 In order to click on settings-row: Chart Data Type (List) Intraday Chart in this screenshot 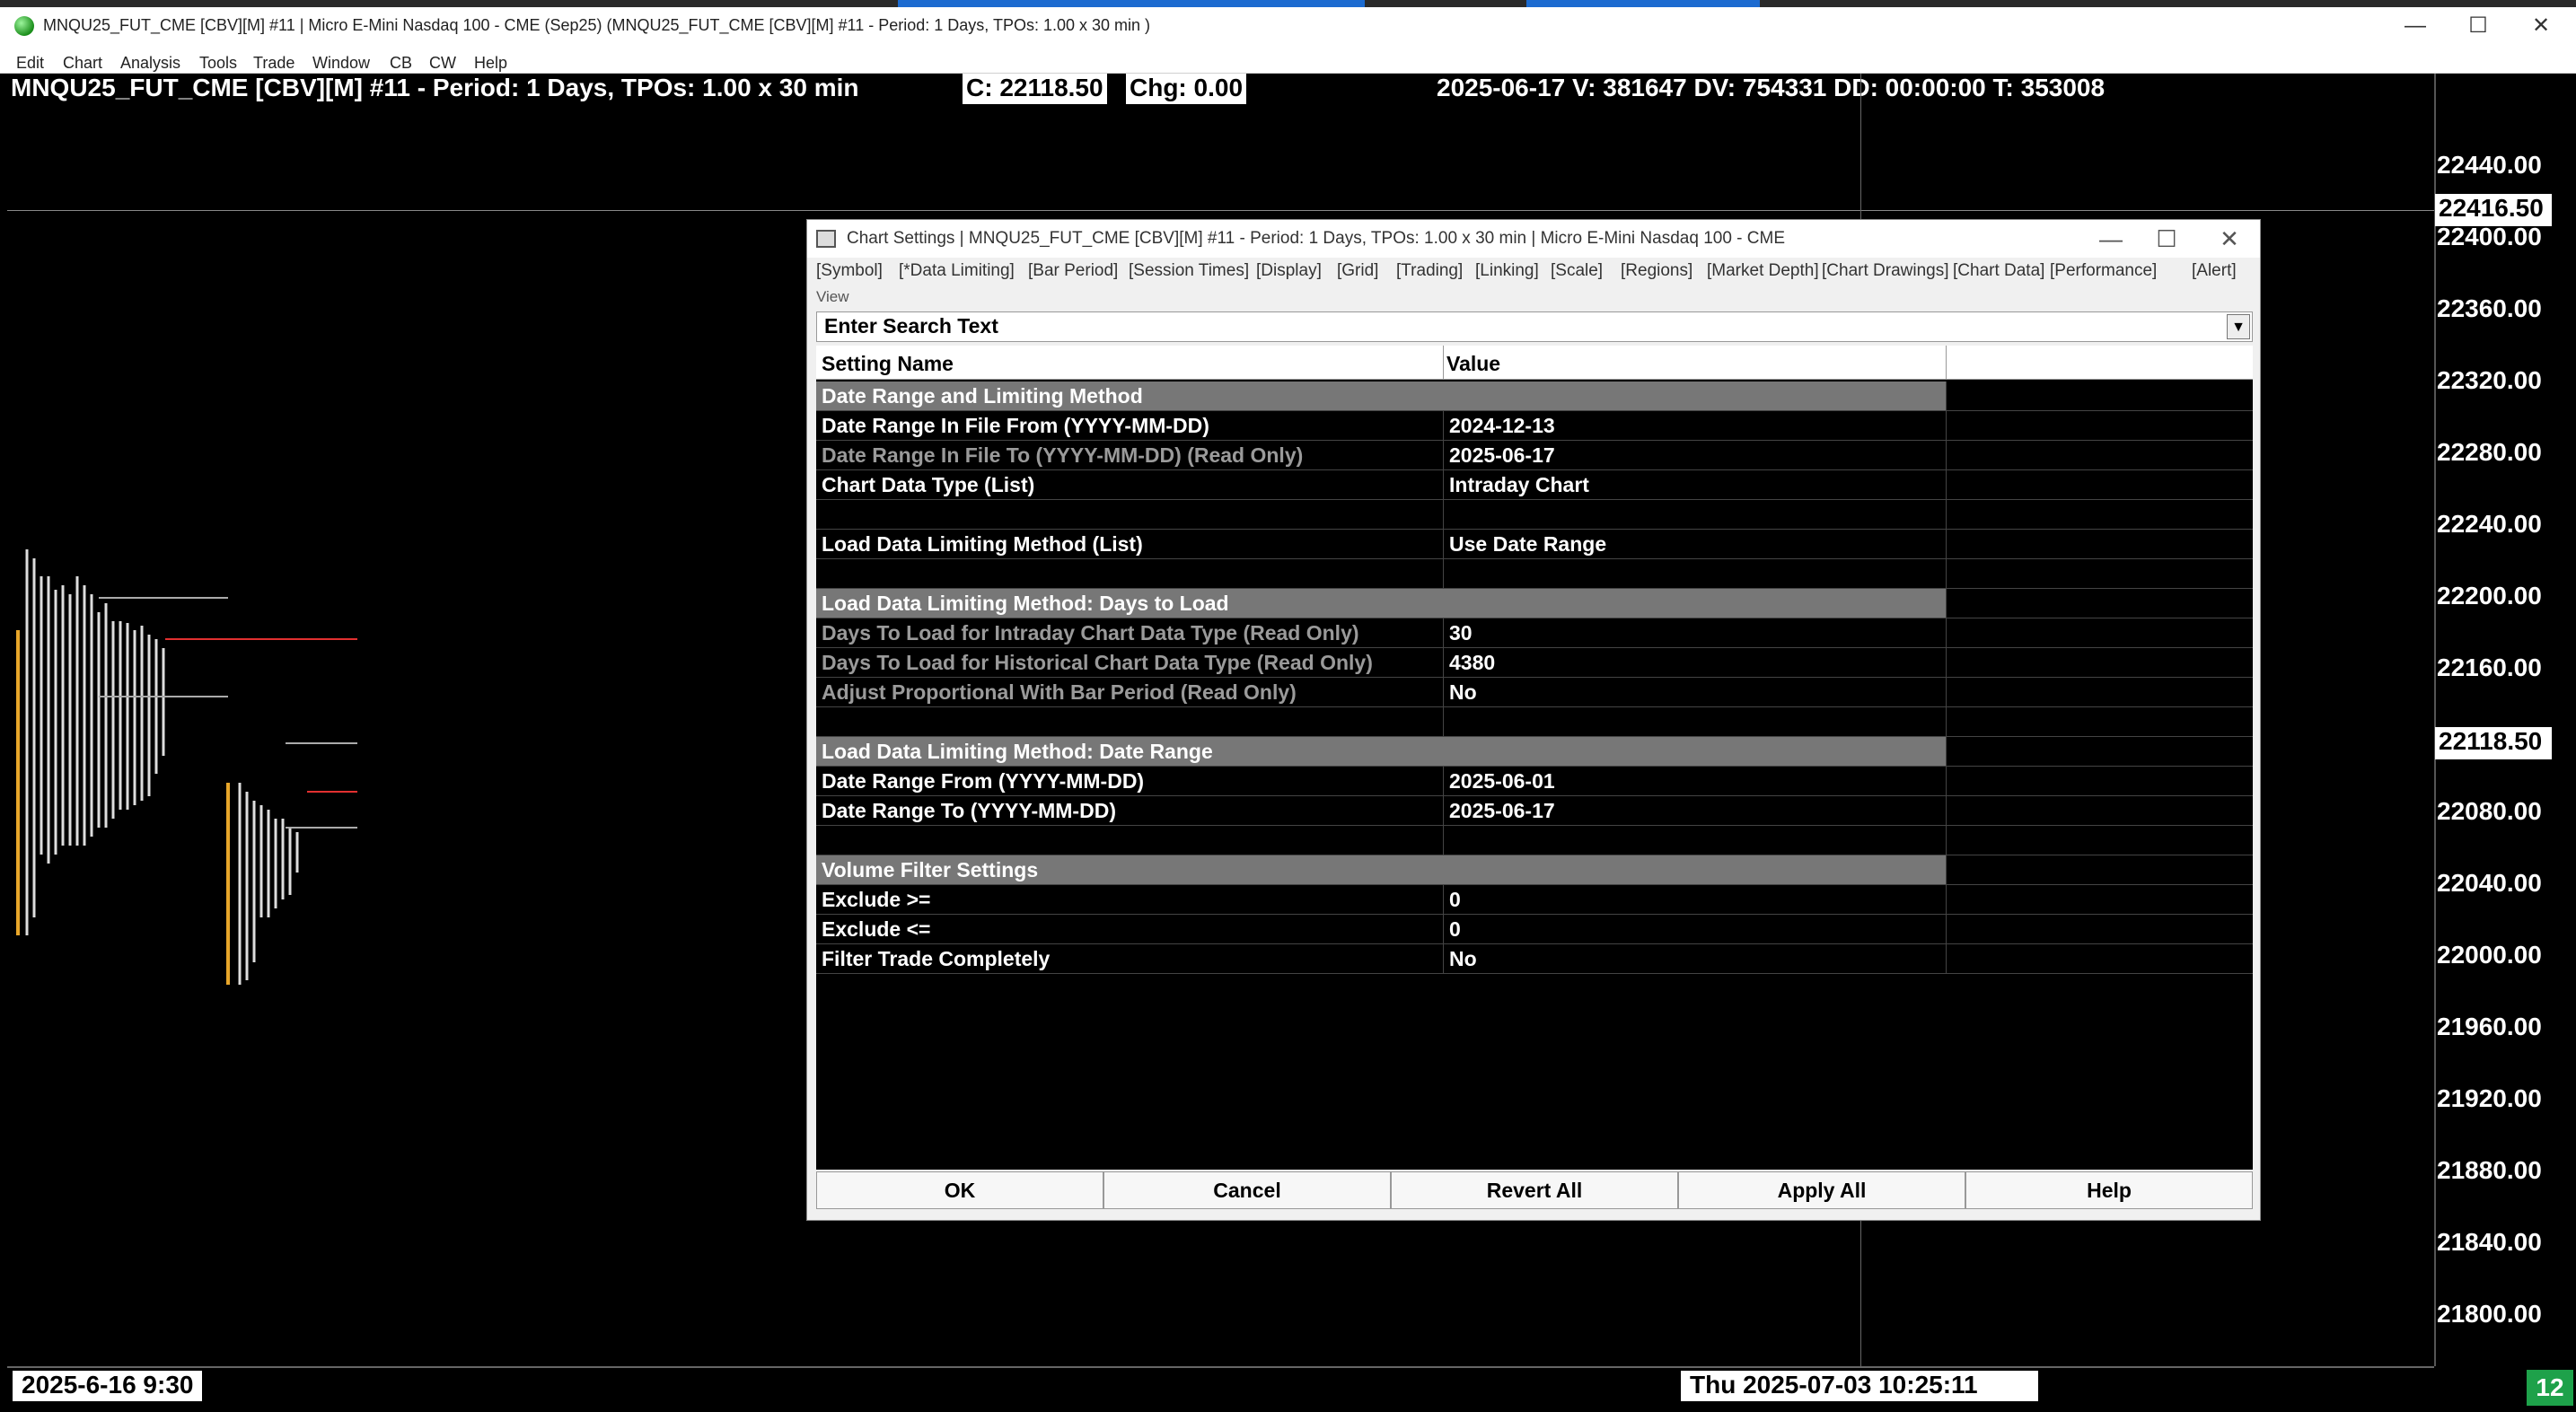, I will do `click(1535, 485)`.